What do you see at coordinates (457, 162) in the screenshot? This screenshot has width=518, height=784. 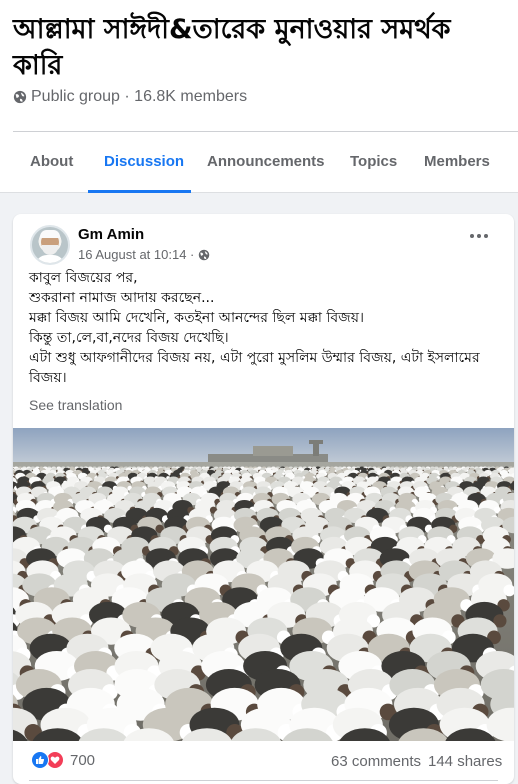 I see `tab-members: Members` at bounding box center [457, 162].